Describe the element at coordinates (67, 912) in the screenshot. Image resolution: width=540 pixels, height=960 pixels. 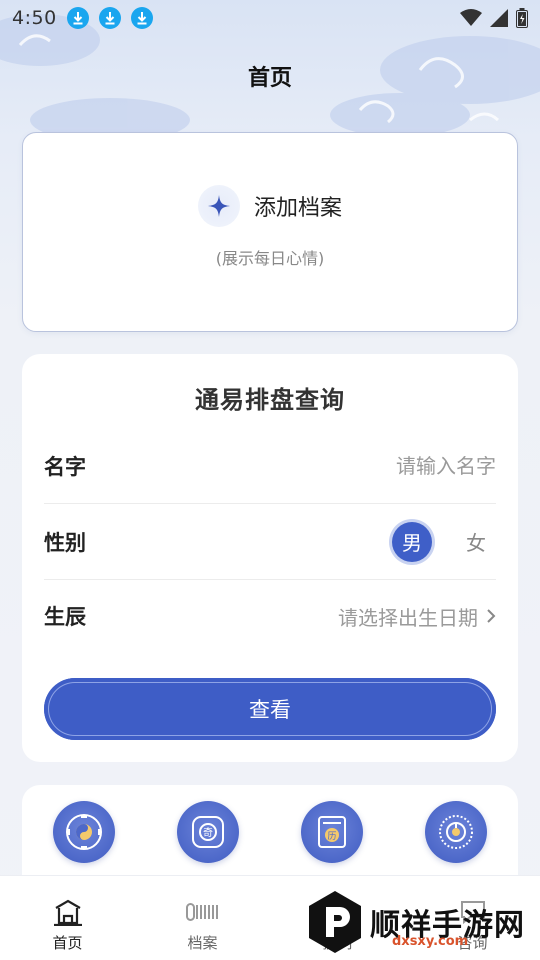
I see `home-icon` at that location.